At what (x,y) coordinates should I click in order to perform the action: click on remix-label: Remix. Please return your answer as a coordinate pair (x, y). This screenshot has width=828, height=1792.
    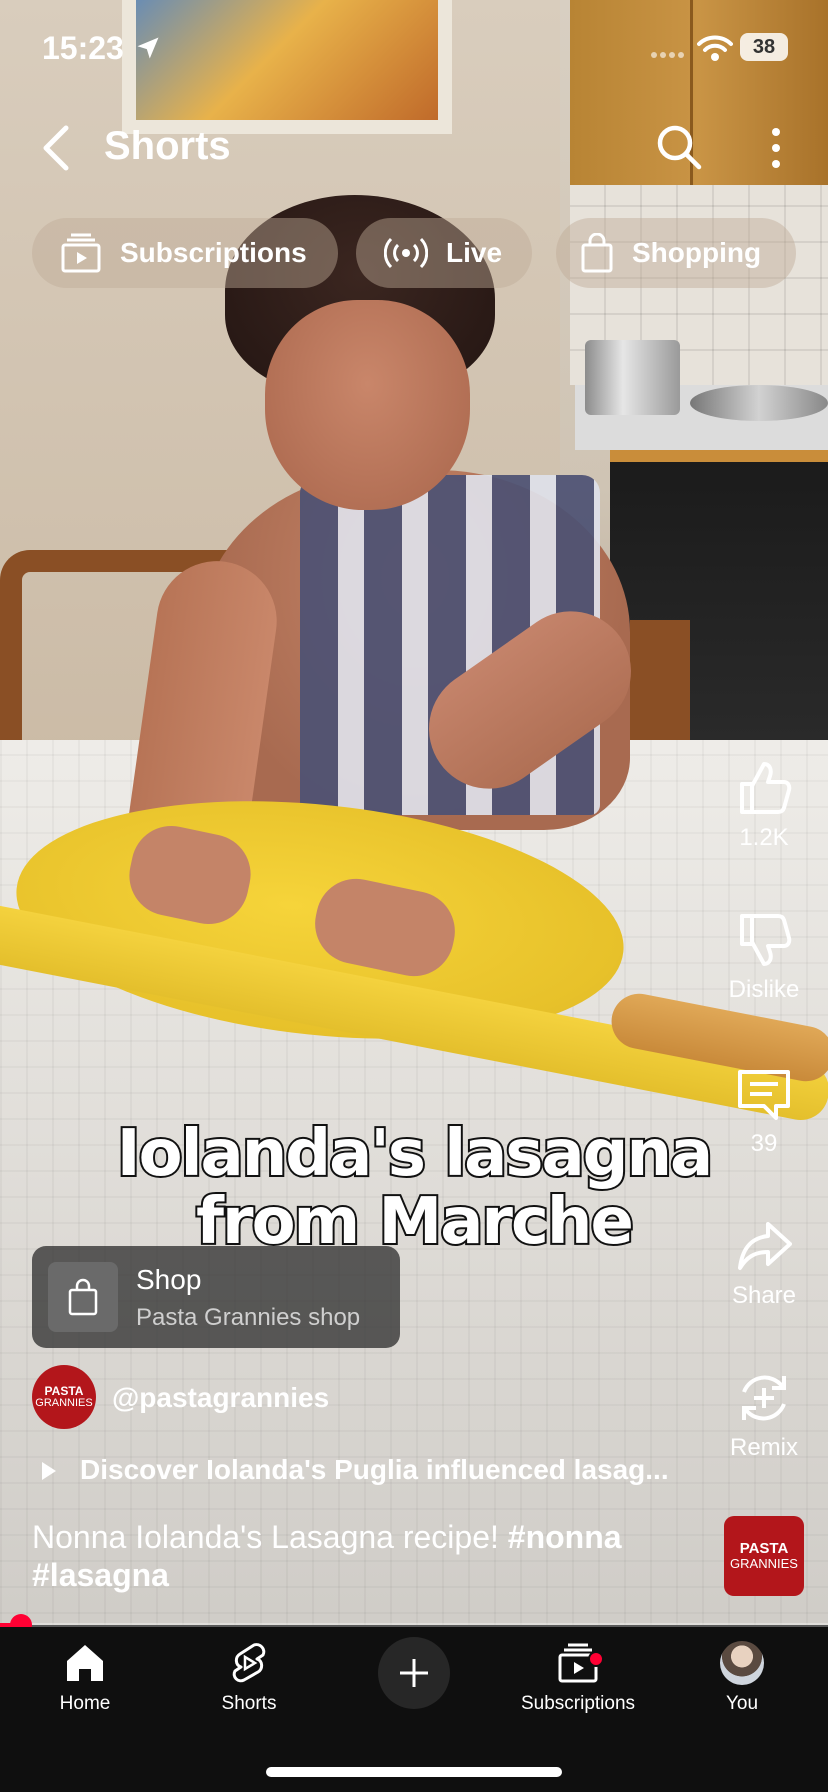
    Looking at the image, I should click on (763, 1447).